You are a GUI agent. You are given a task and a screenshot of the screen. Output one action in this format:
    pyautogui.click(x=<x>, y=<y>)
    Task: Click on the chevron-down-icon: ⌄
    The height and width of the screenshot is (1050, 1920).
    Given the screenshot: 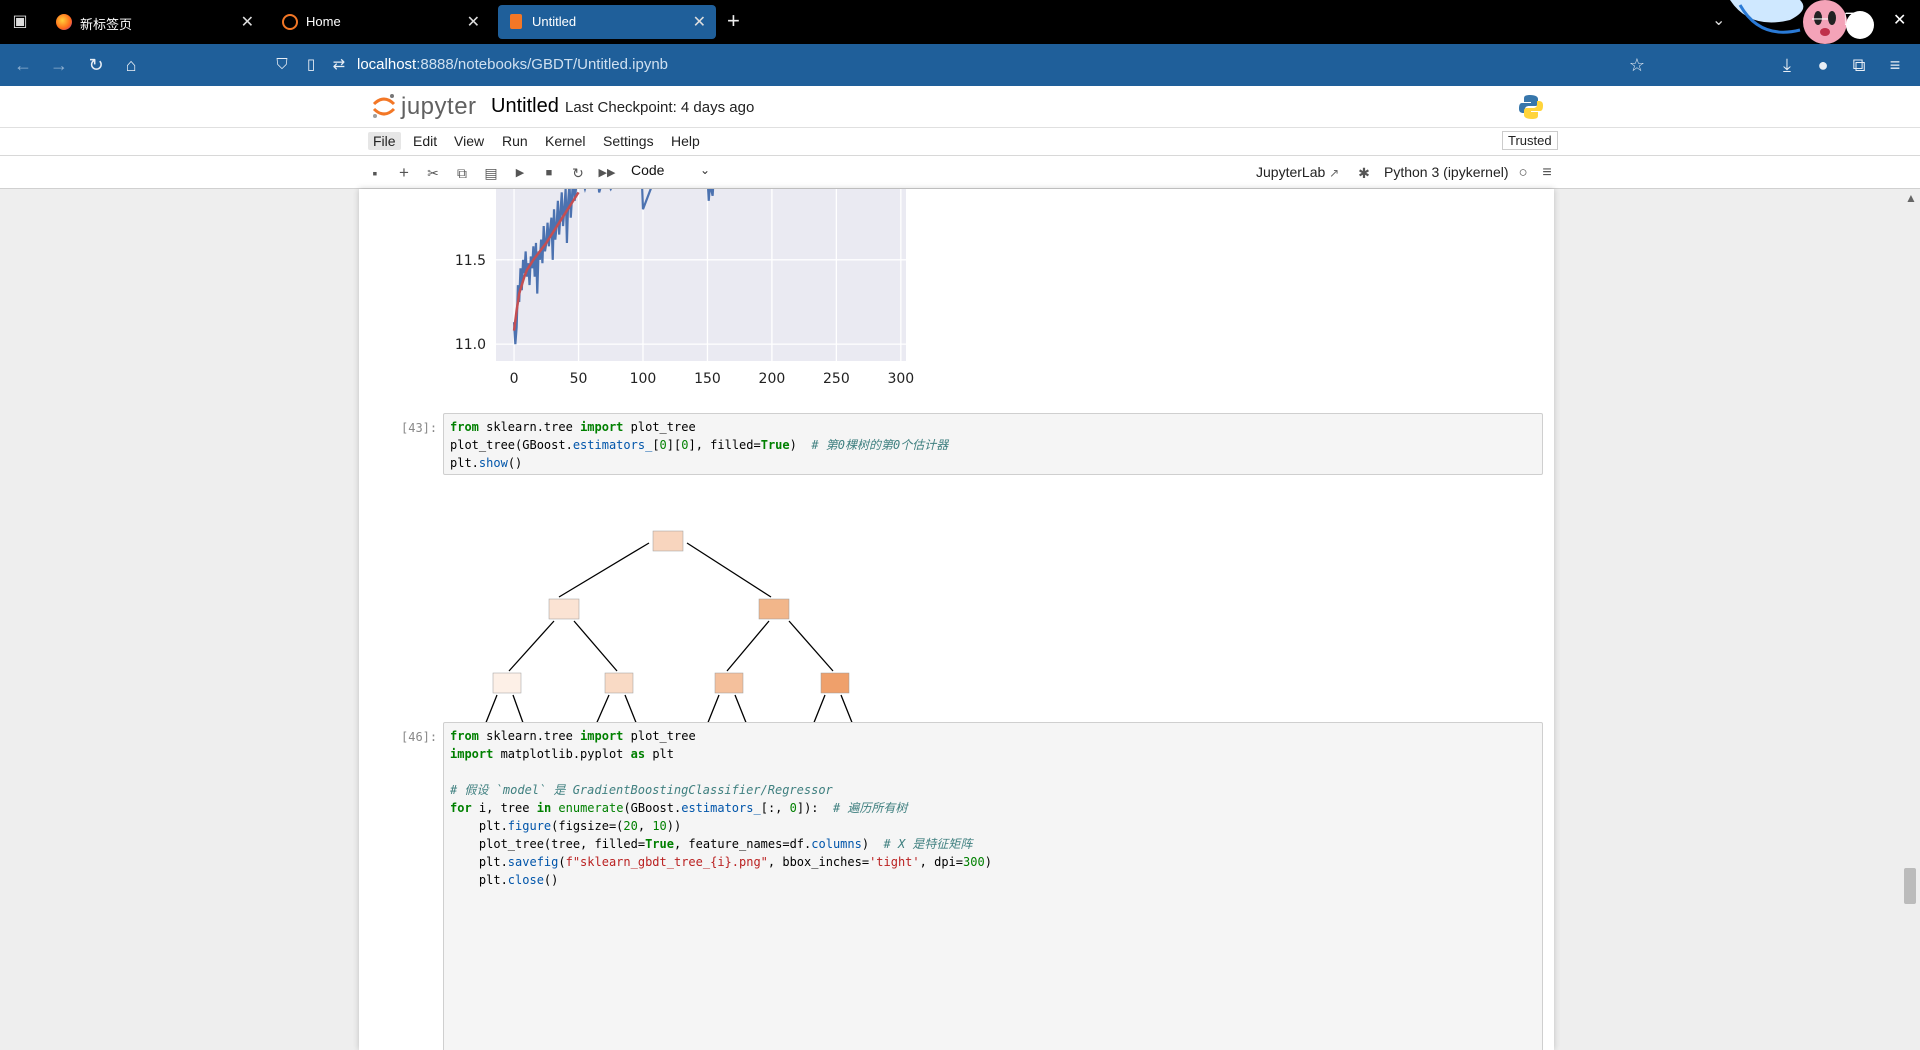 What is the action you would take?
    pyautogui.click(x=705, y=170)
    